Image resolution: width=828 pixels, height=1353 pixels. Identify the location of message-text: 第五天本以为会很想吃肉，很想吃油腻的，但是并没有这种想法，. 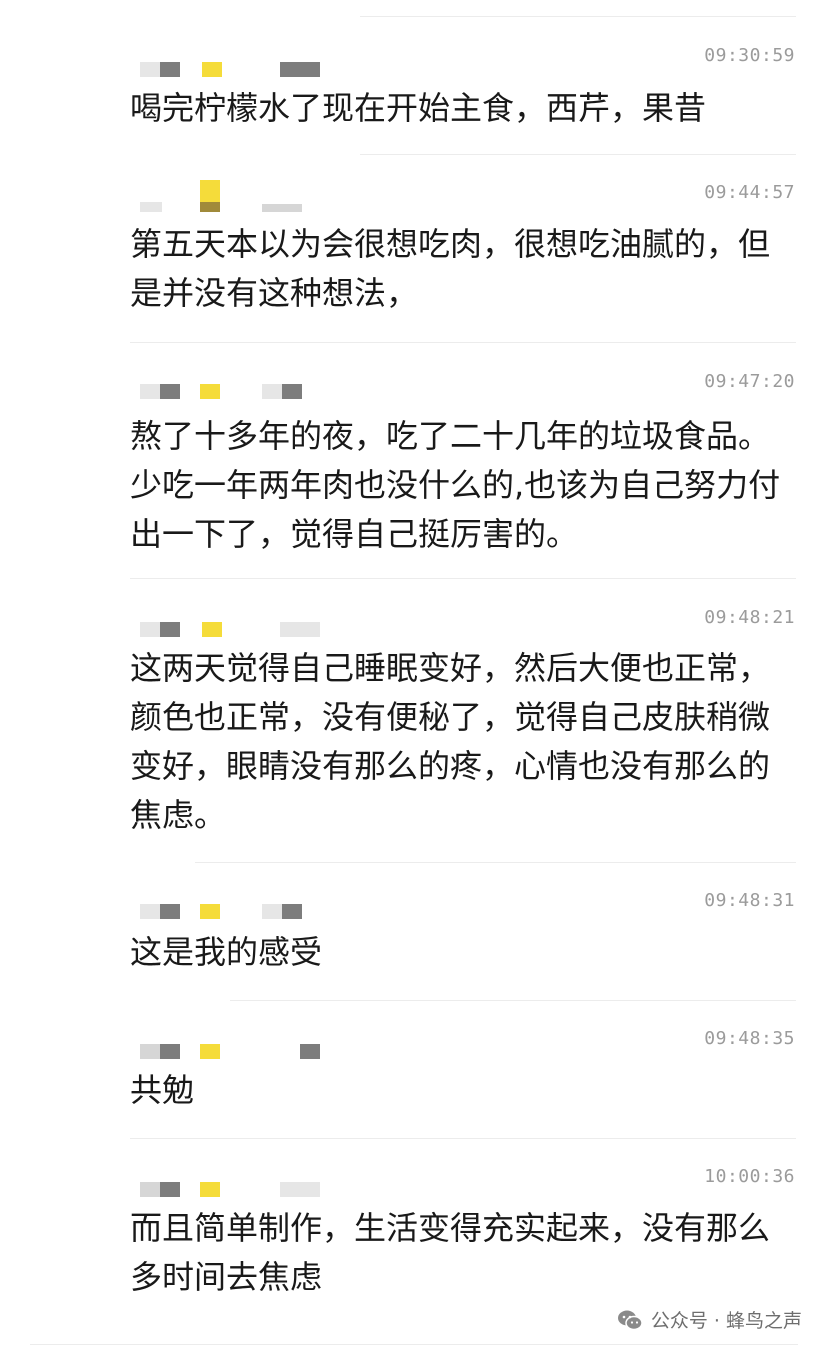
(460, 269).